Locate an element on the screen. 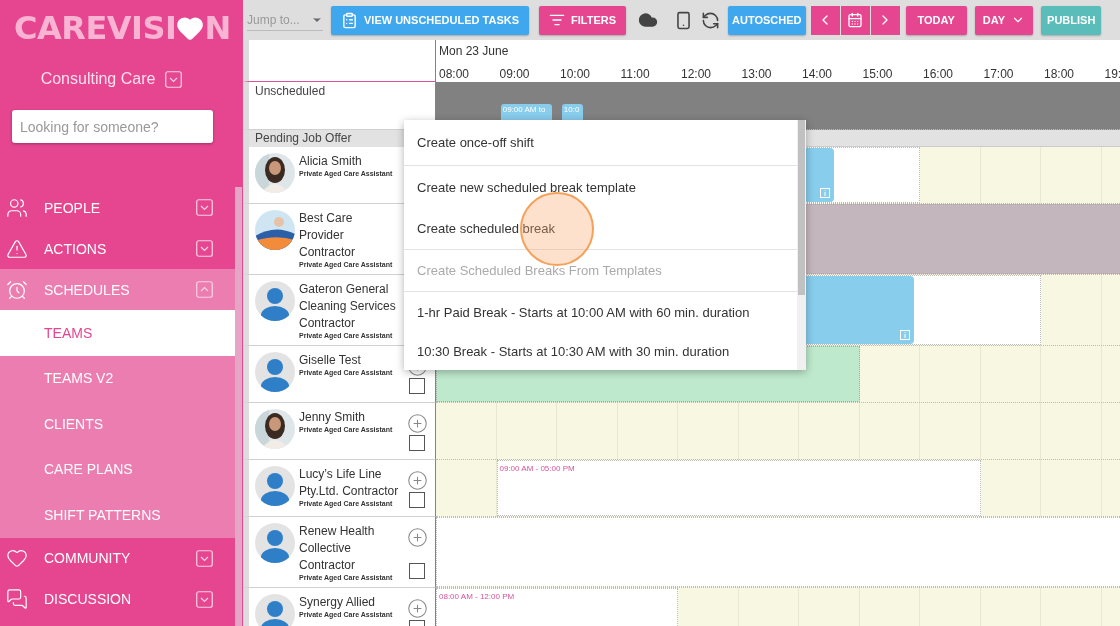 The width and height of the screenshot is (1120, 626). hour-label: 09:00 is located at coordinates (514, 74).